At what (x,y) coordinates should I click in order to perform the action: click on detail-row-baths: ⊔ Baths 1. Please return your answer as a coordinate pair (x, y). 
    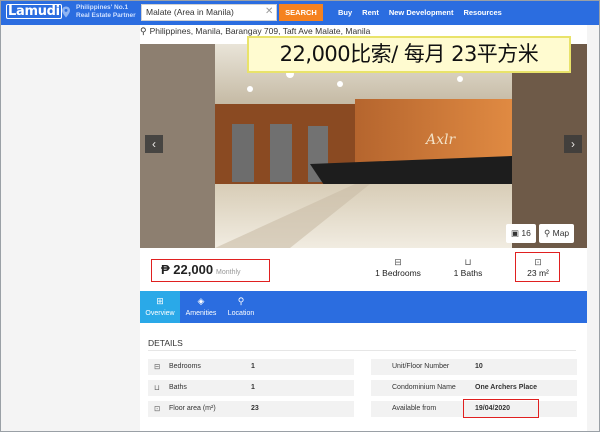
    Looking at the image, I should click on (251, 388).